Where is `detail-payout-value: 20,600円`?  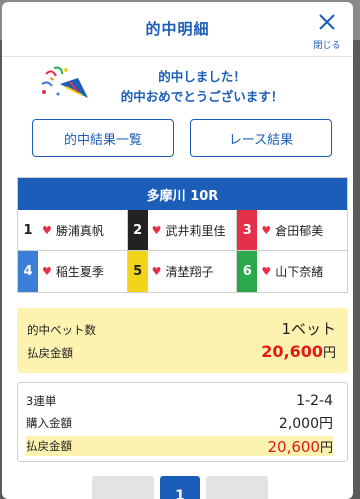 detail-payout-value: 20,600円 is located at coordinates (300, 446).